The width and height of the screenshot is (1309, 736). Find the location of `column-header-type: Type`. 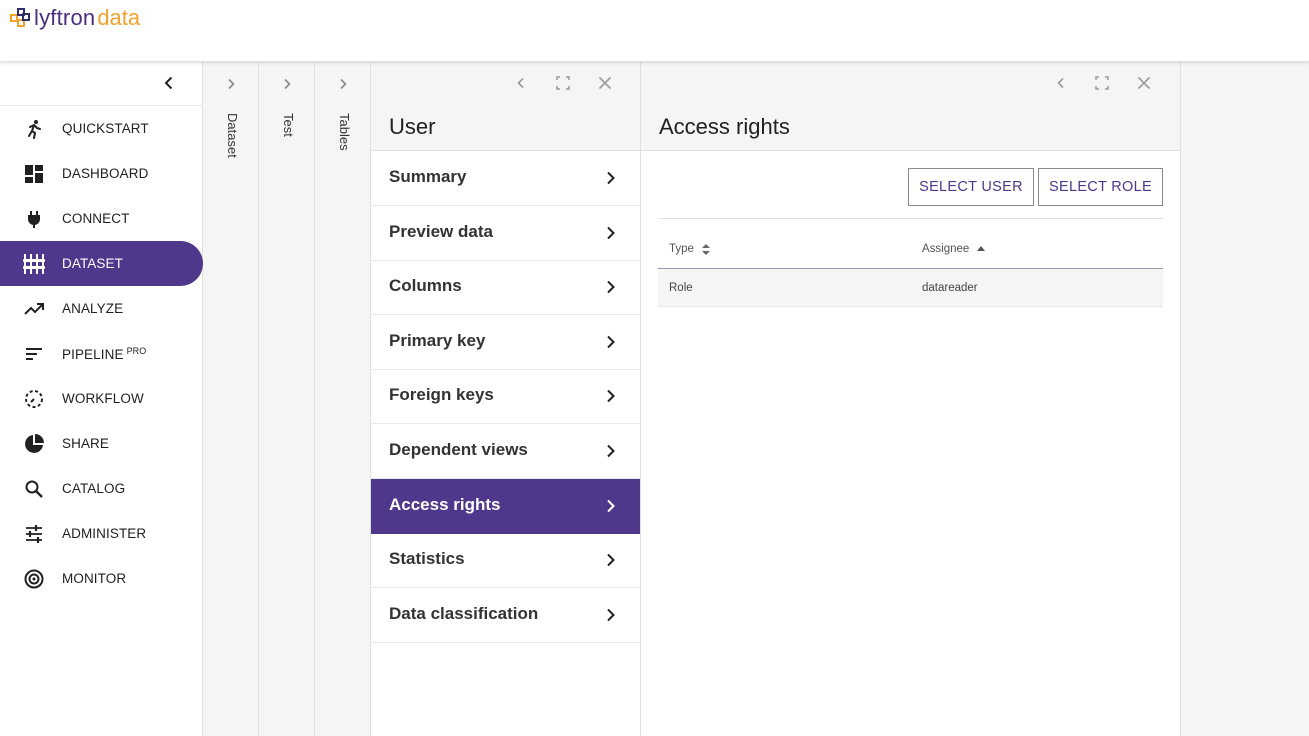

column-header-type: Type is located at coordinates (689, 249).